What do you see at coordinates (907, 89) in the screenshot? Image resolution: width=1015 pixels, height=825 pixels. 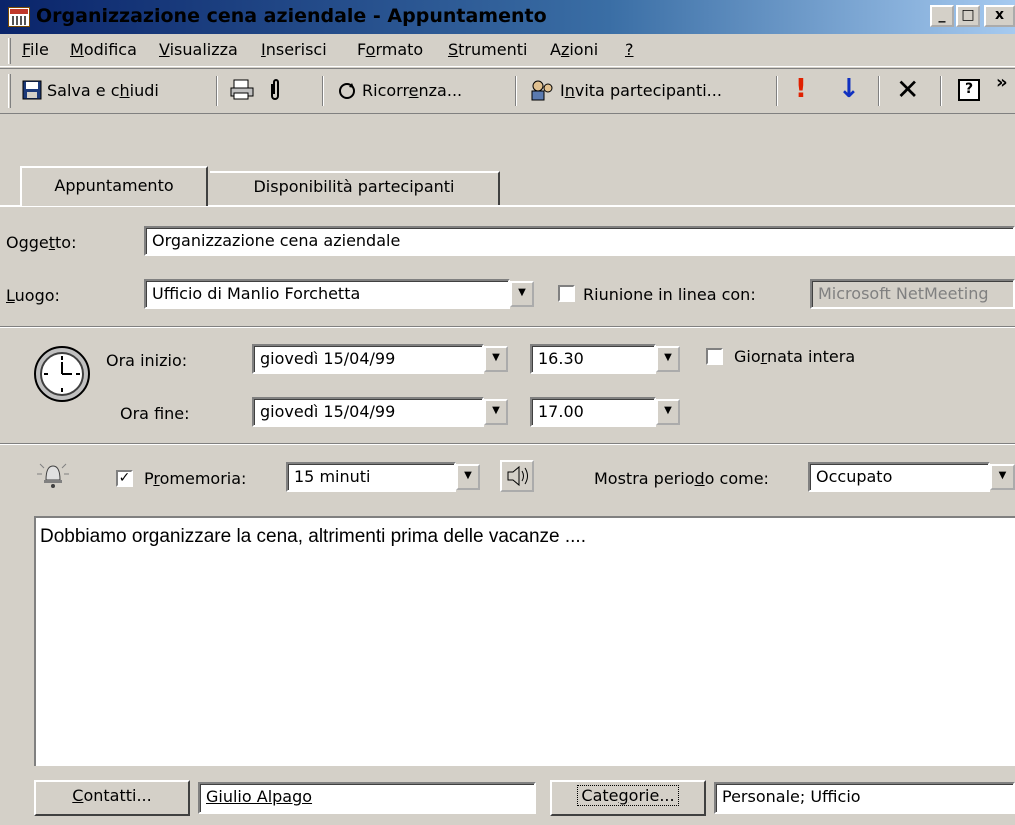 I see `delete-button: ✕` at bounding box center [907, 89].